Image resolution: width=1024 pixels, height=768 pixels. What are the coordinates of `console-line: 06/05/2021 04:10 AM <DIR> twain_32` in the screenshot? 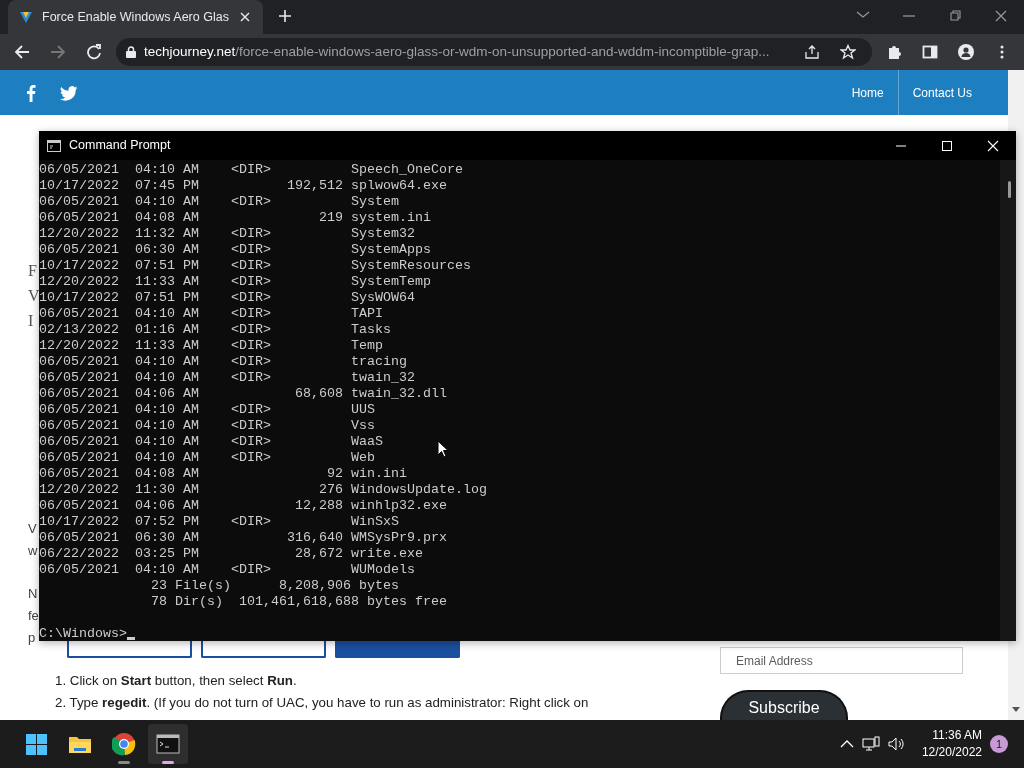 It's located at (227, 378).